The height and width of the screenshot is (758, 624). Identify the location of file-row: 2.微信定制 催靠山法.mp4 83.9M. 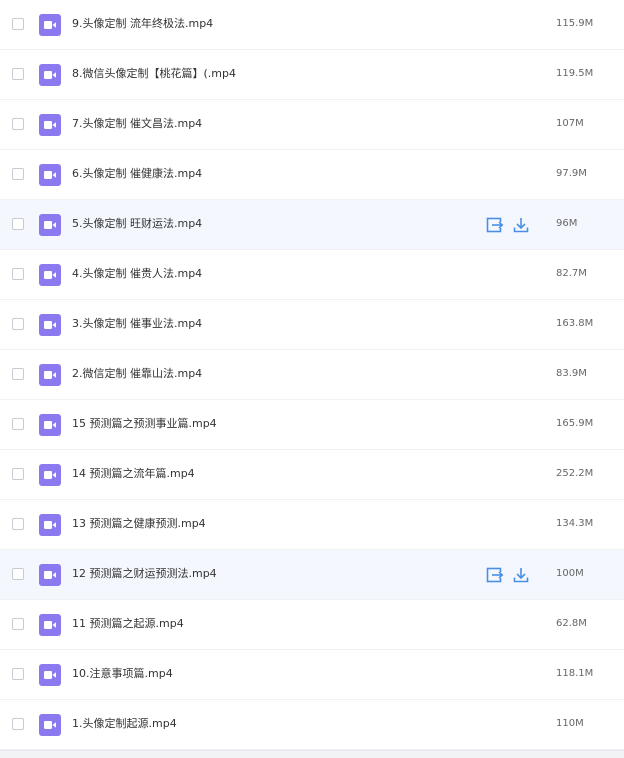
(312, 375).